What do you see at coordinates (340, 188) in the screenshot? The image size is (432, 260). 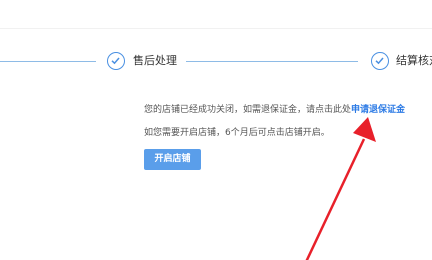 I see `annotation-arrow` at bounding box center [340, 188].